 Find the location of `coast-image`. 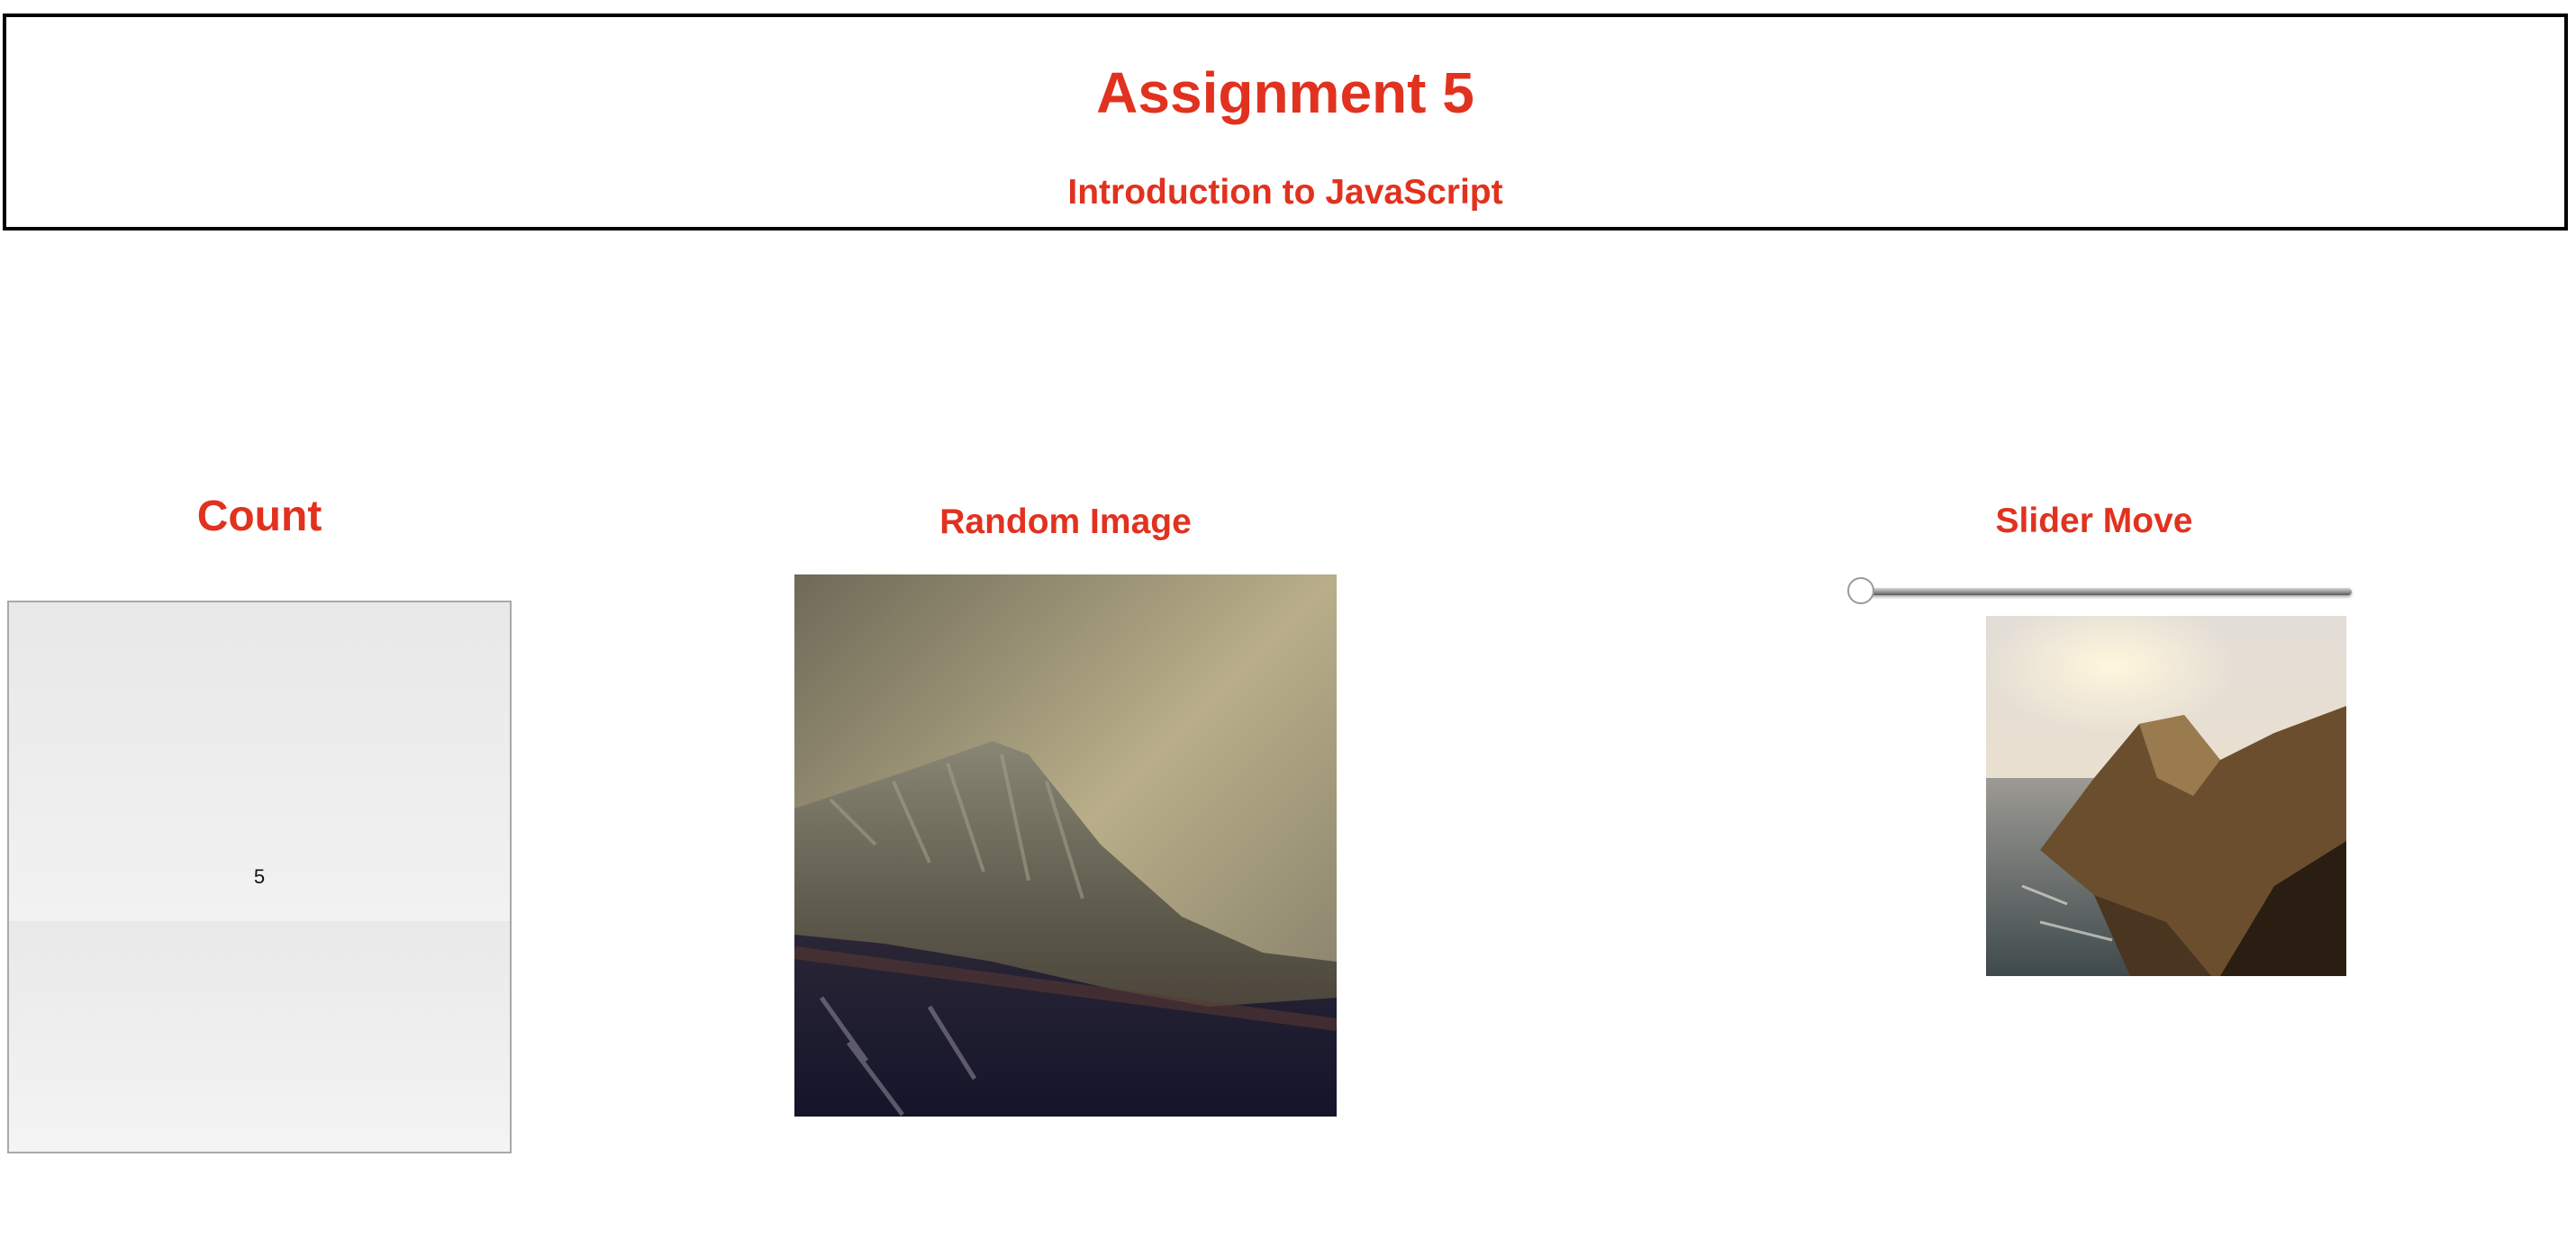

coast-image is located at coordinates (2166, 796).